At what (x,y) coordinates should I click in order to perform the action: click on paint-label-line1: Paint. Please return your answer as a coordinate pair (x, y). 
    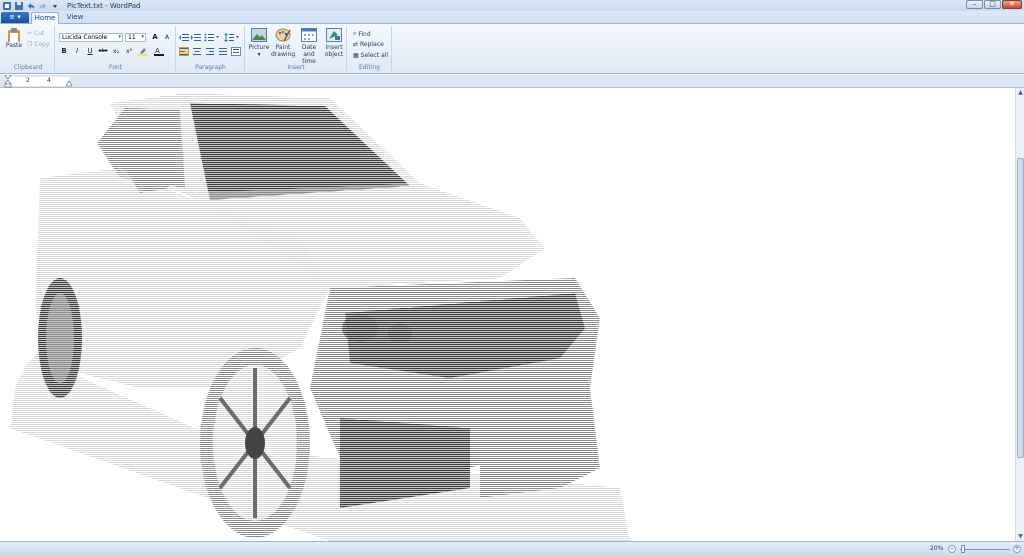
    Looking at the image, I should click on (283, 47).